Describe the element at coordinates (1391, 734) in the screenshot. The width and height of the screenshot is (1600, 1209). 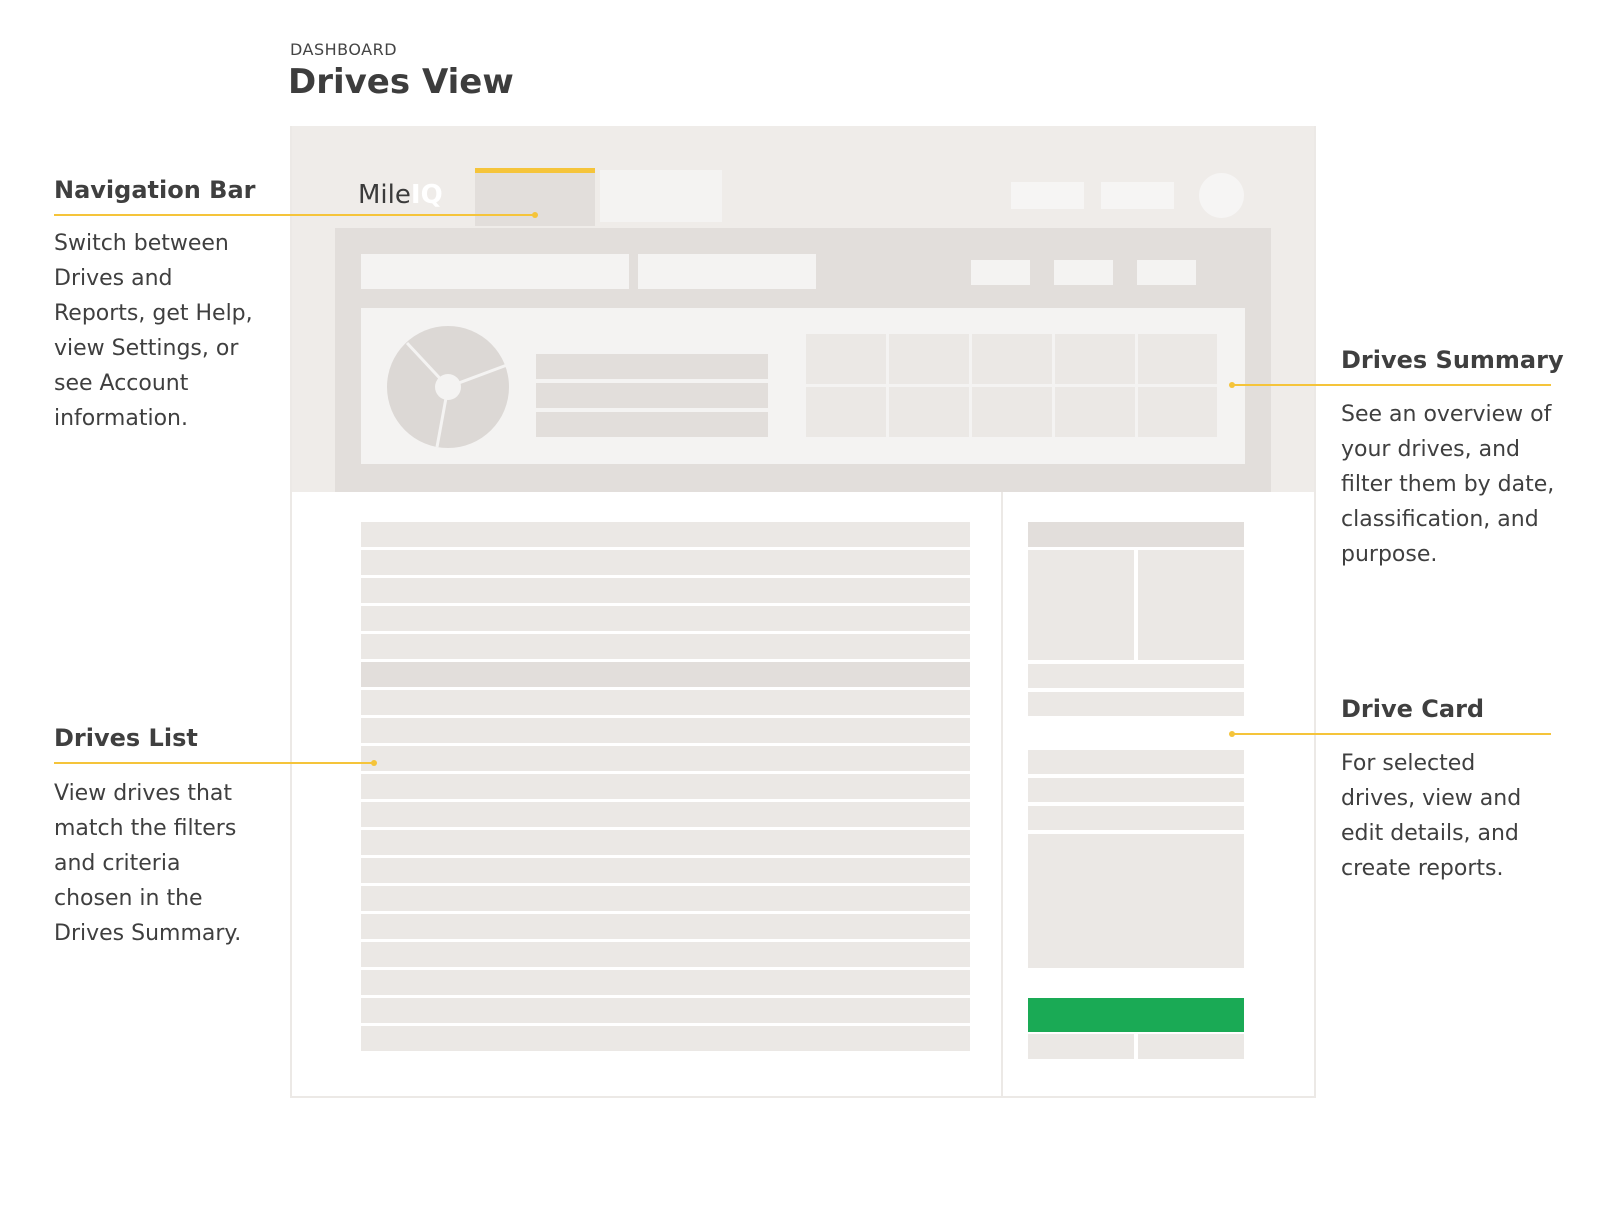
I see `drive-card-leader` at that location.